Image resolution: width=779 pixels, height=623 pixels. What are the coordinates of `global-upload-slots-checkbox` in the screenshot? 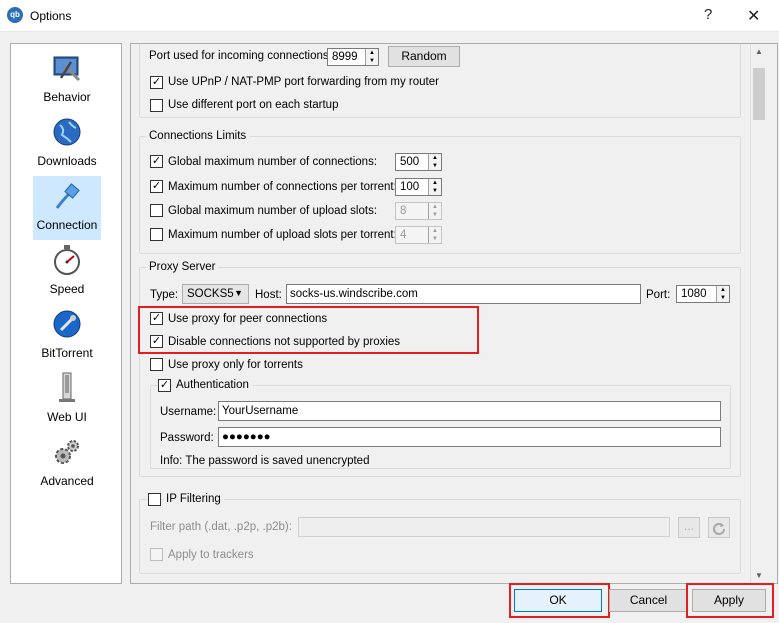 It's located at (156, 210).